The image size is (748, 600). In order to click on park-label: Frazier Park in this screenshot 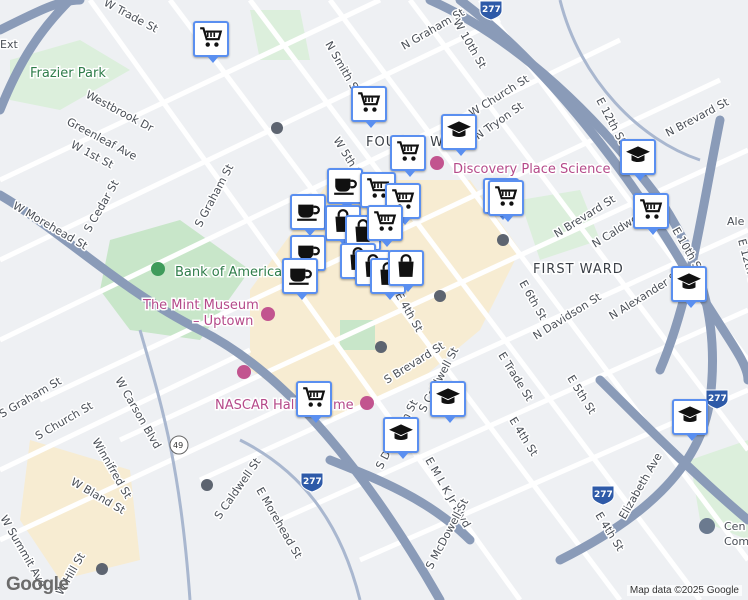, I will do `click(68, 73)`.